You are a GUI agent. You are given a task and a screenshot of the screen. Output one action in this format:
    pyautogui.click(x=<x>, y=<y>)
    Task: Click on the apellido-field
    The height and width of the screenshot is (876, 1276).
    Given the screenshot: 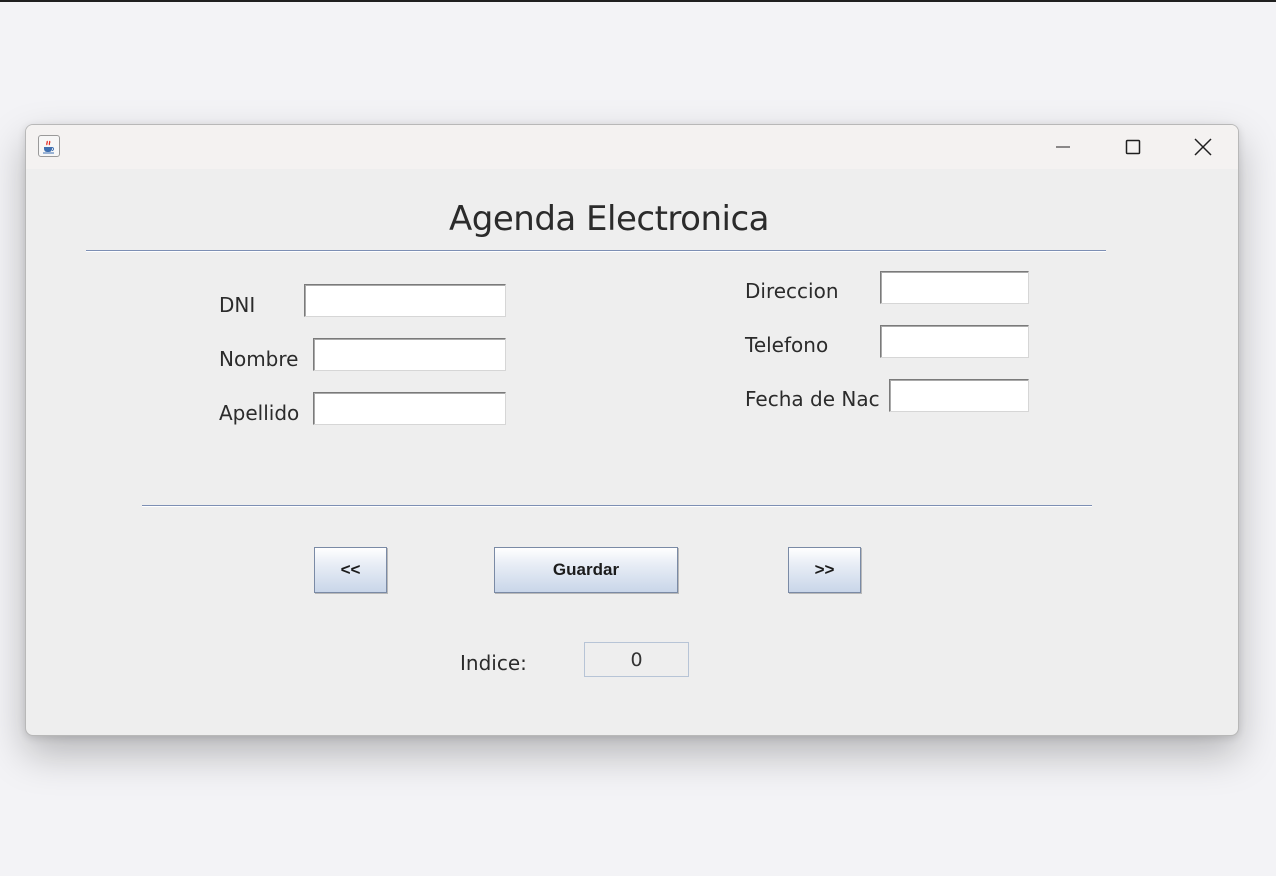 What is the action you would take?
    pyautogui.click(x=409, y=408)
    